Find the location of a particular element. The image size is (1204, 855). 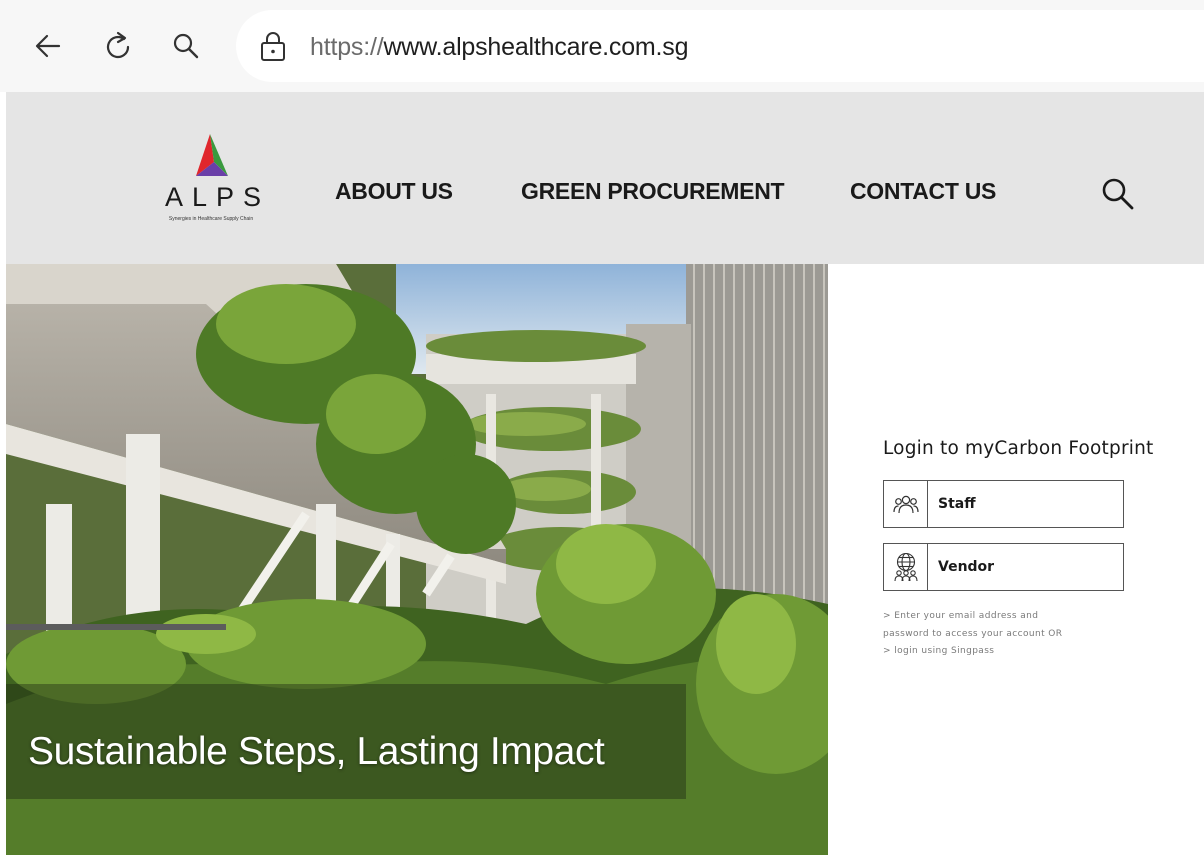

url-host: www.alpshealthcare.com.sg is located at coordinates (536, 47).